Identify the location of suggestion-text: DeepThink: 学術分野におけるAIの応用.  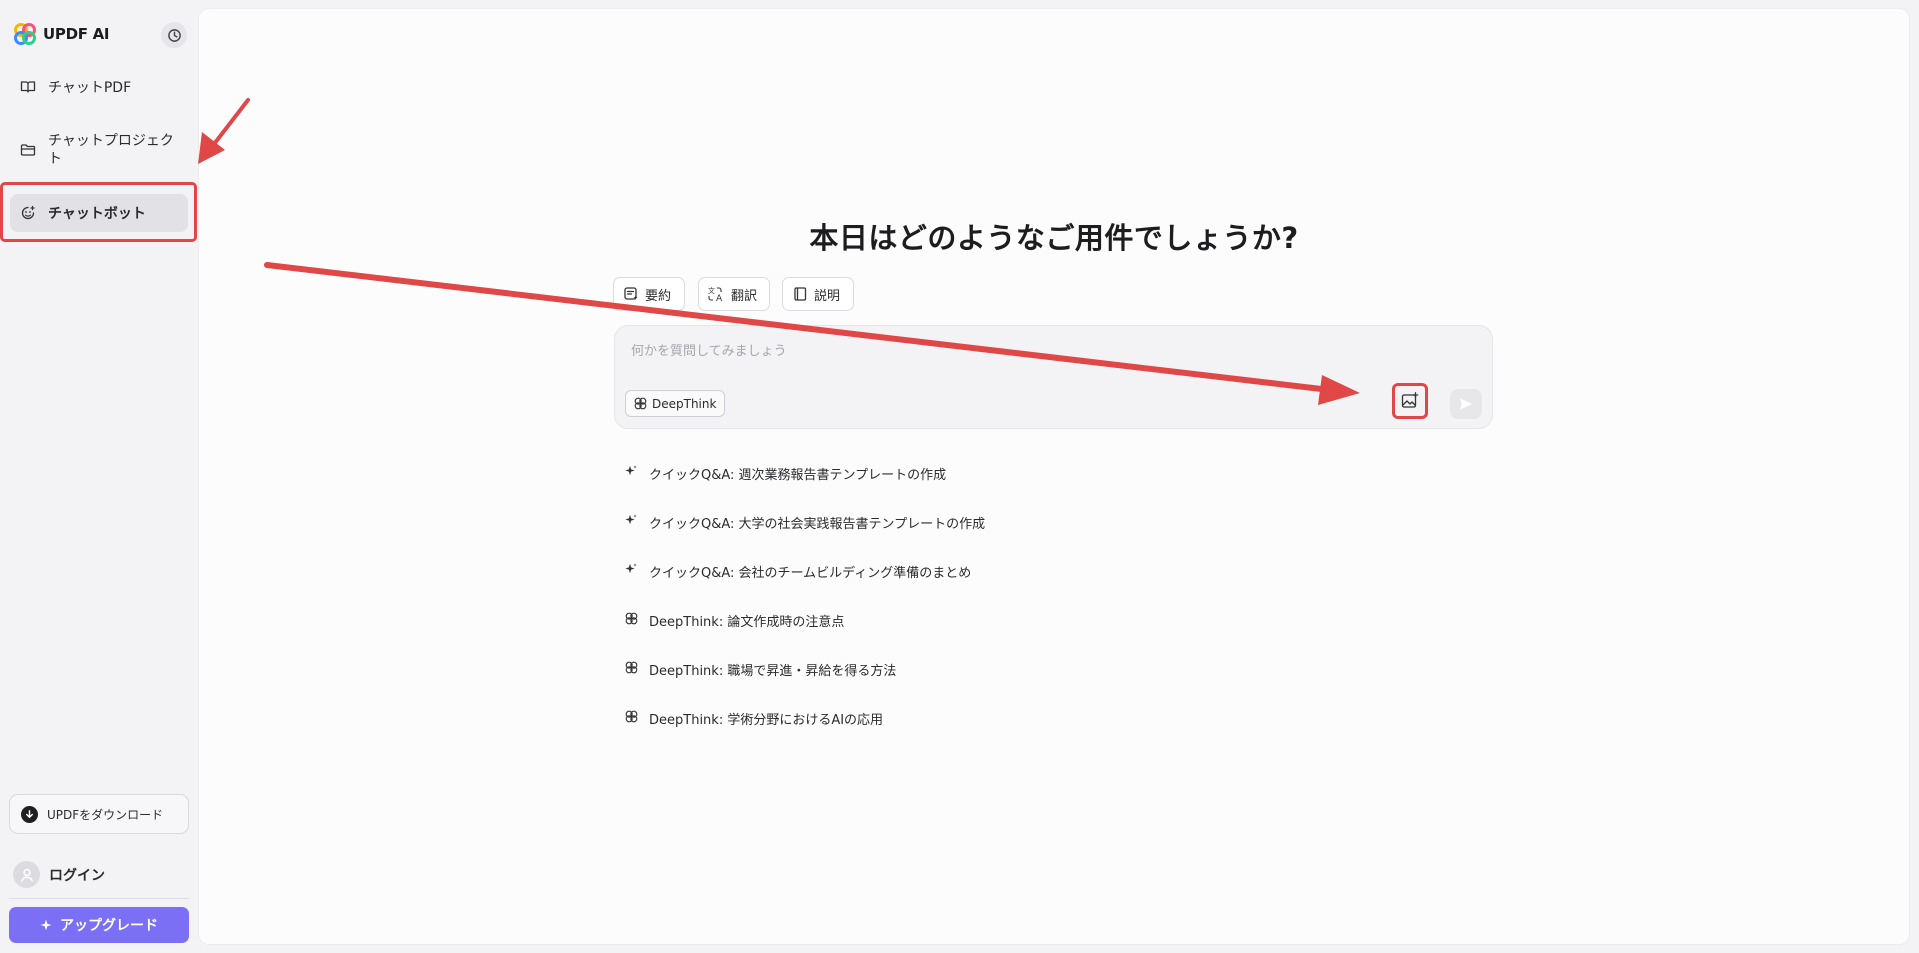
(766, 720).